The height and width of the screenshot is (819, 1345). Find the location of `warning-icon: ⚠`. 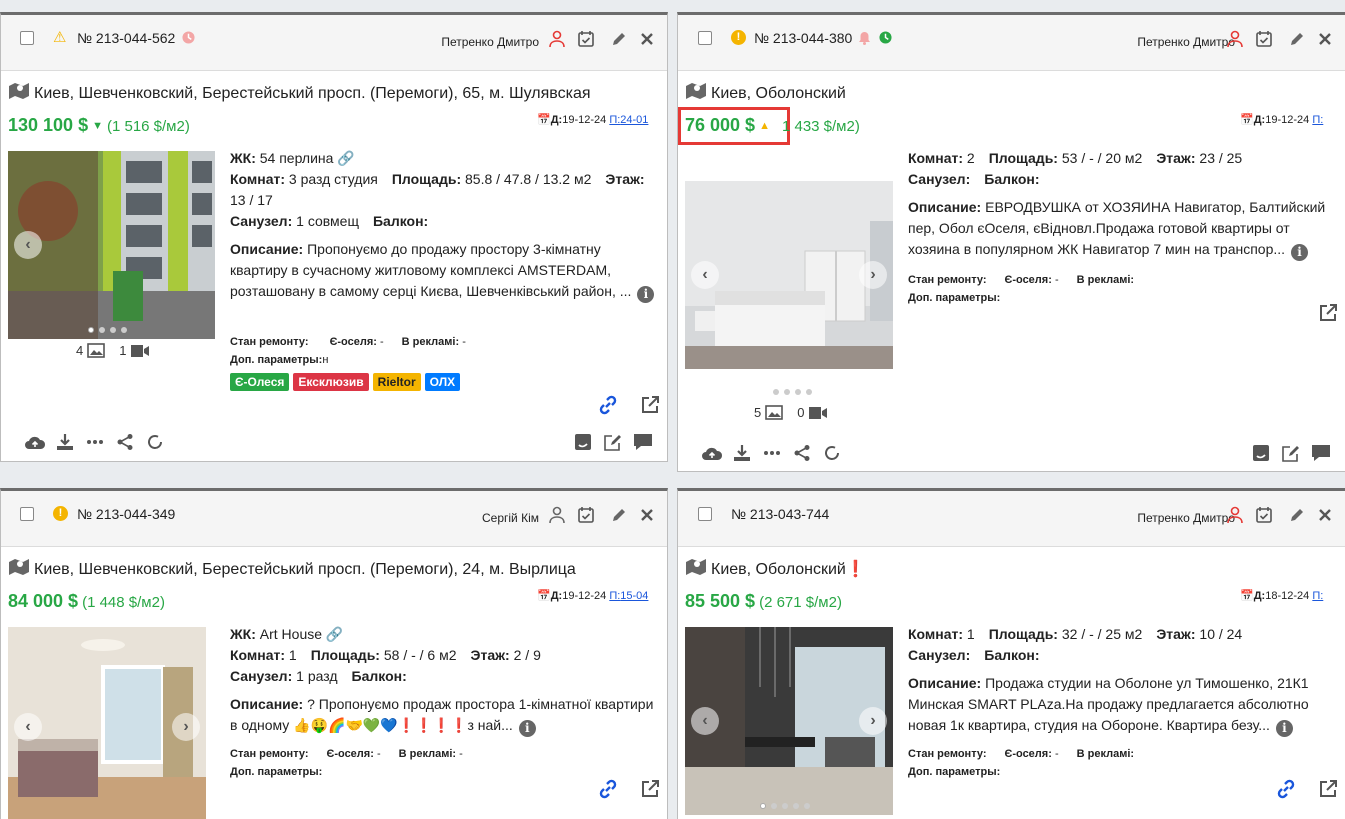

warning-icon: ⚠ is located at coordinates (60, 37).